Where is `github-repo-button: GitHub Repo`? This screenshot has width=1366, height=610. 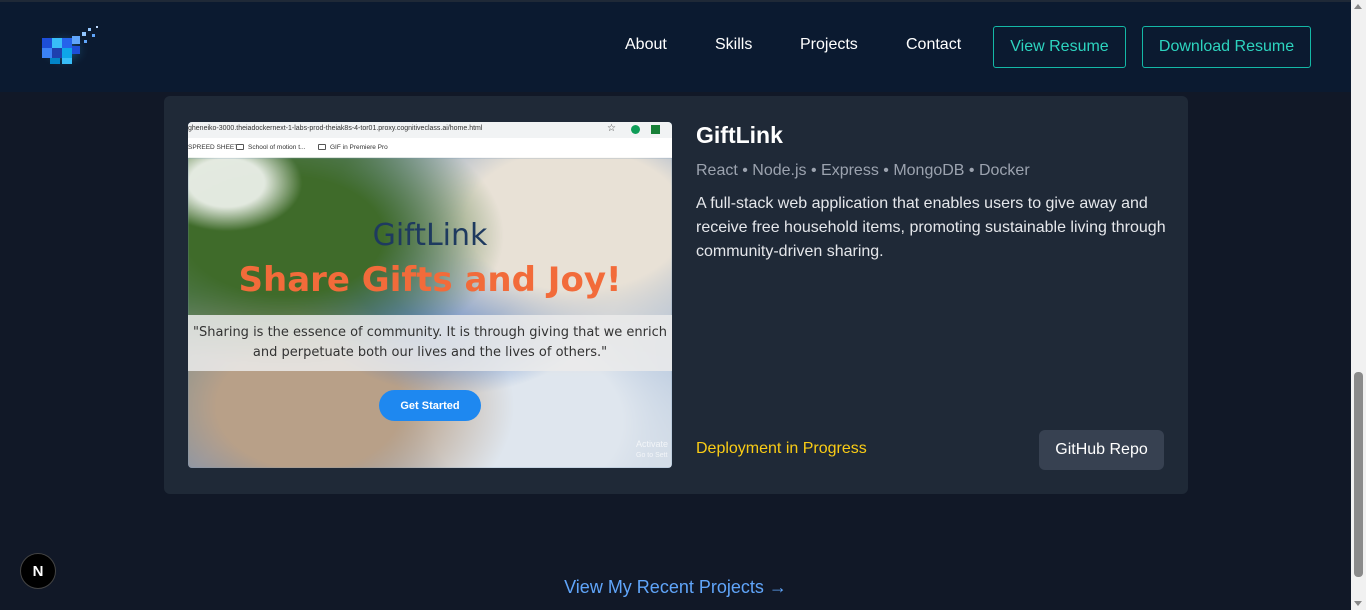 github-repo-button: GitHub Repo is located at coordinates (1101, 450).